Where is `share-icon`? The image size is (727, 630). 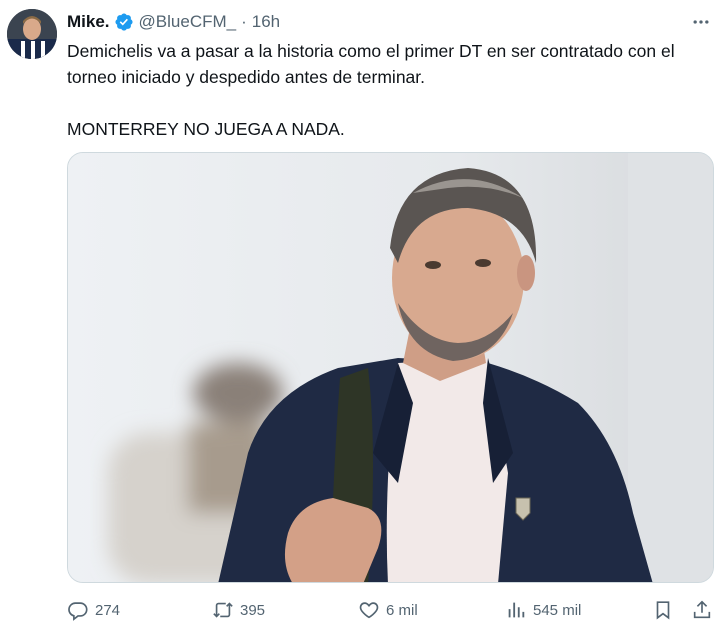 share-icon is located at coordinates (702, 609).